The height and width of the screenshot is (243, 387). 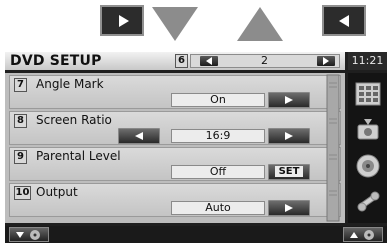 What do you see at coordinates (74, 120) in the screenshot?
I see `setting-label: Screen Ratio` at bounding box center [74, 120].